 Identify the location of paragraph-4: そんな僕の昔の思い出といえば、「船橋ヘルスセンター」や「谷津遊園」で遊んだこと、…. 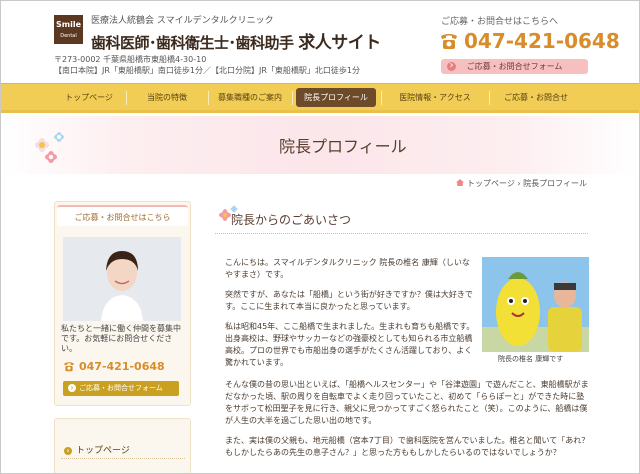
(407, 402).